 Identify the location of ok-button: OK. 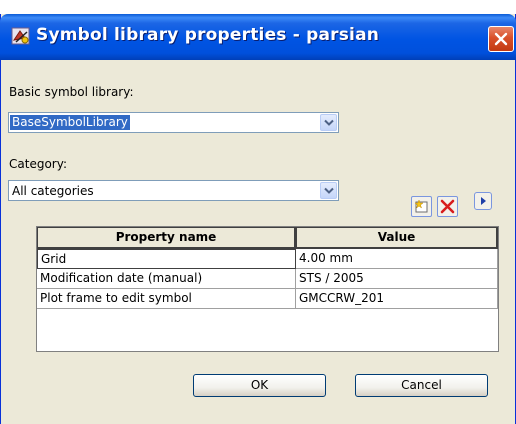
(259, 385).